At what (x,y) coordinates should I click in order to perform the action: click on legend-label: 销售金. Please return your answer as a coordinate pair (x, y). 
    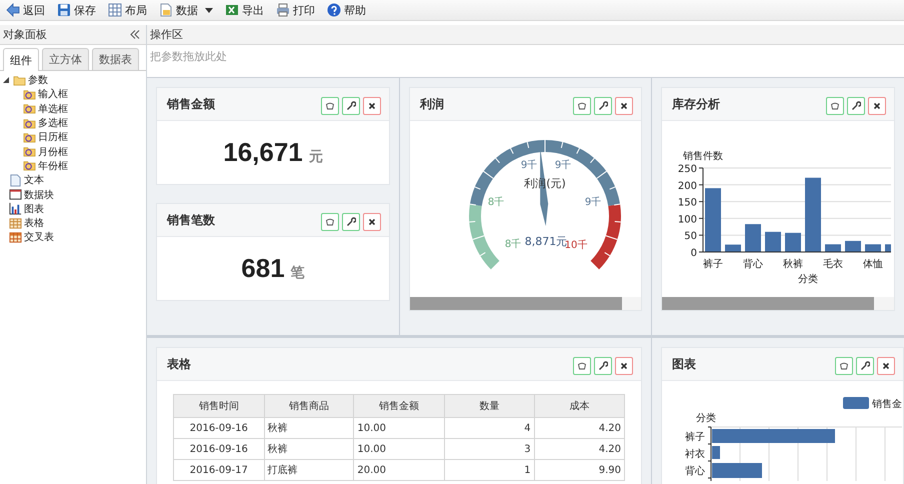
    Looking at the image, I should click on (887, 404).